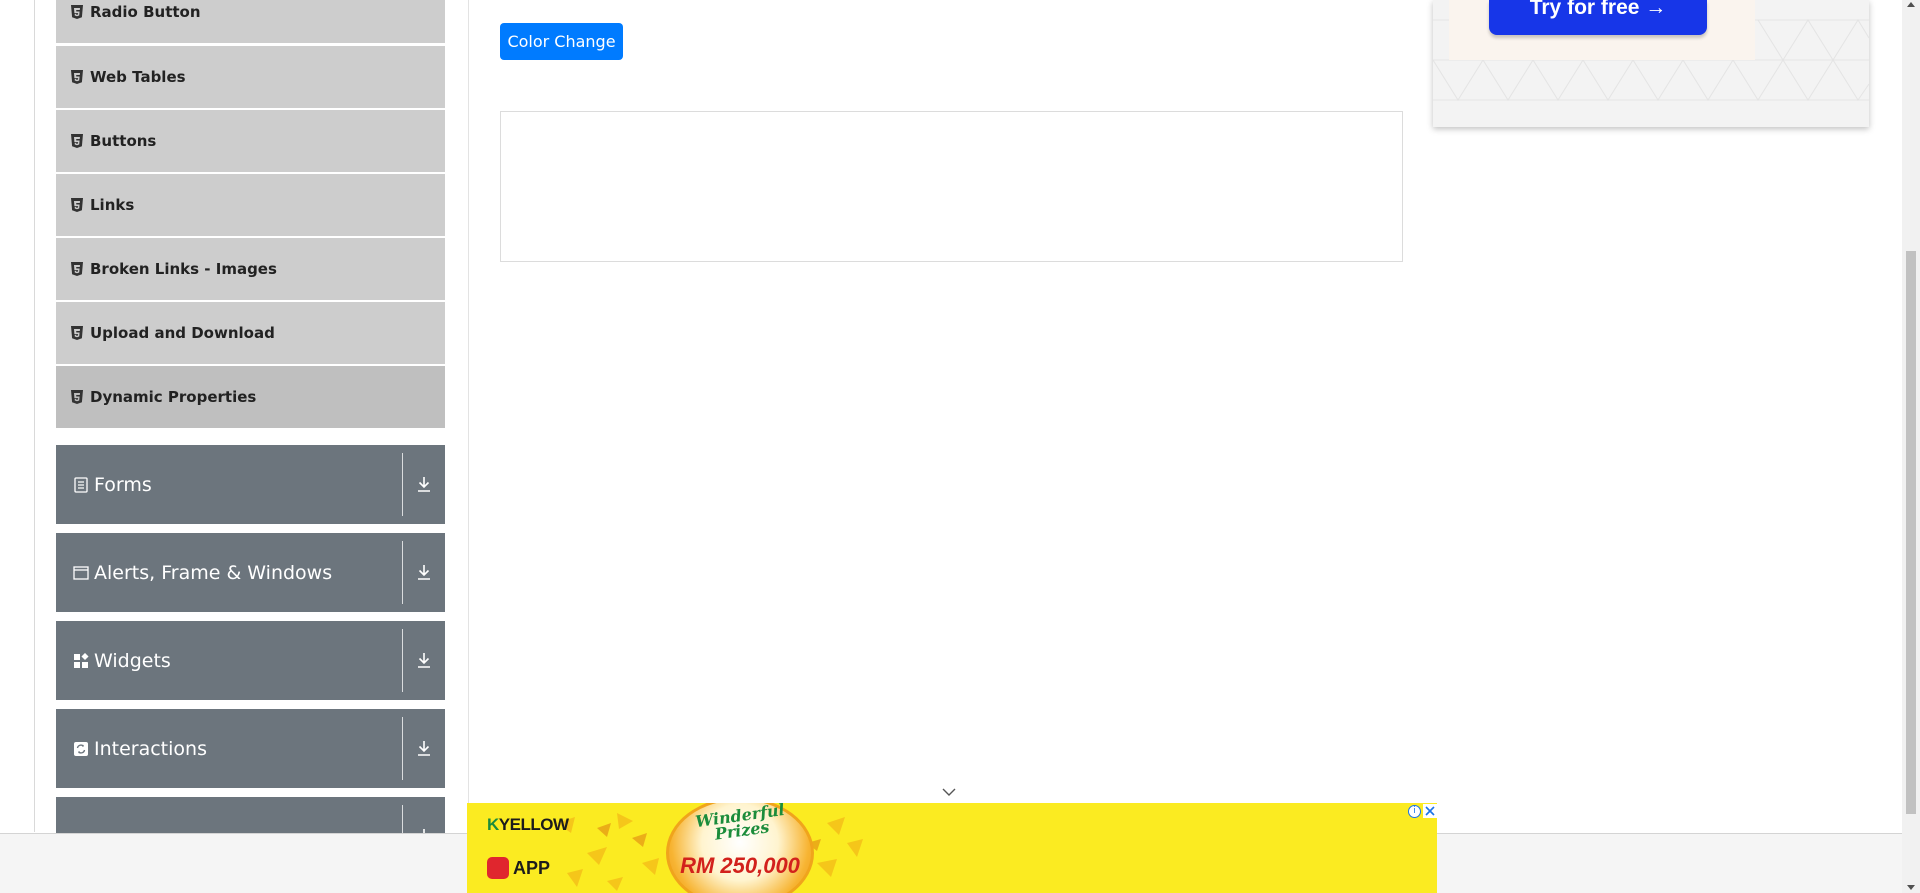  What do you see at coordinates (498, 868) in the screenshot?
I see `app-logo-icon` at bounding box center [498, 868].